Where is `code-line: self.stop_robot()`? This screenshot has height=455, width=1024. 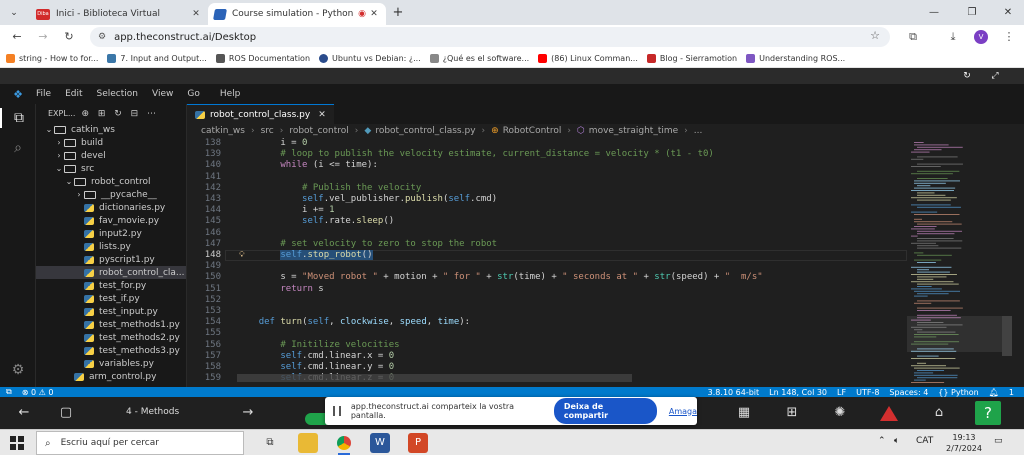 code-line: self.stop_robot() is located at coordinates (305, 255).